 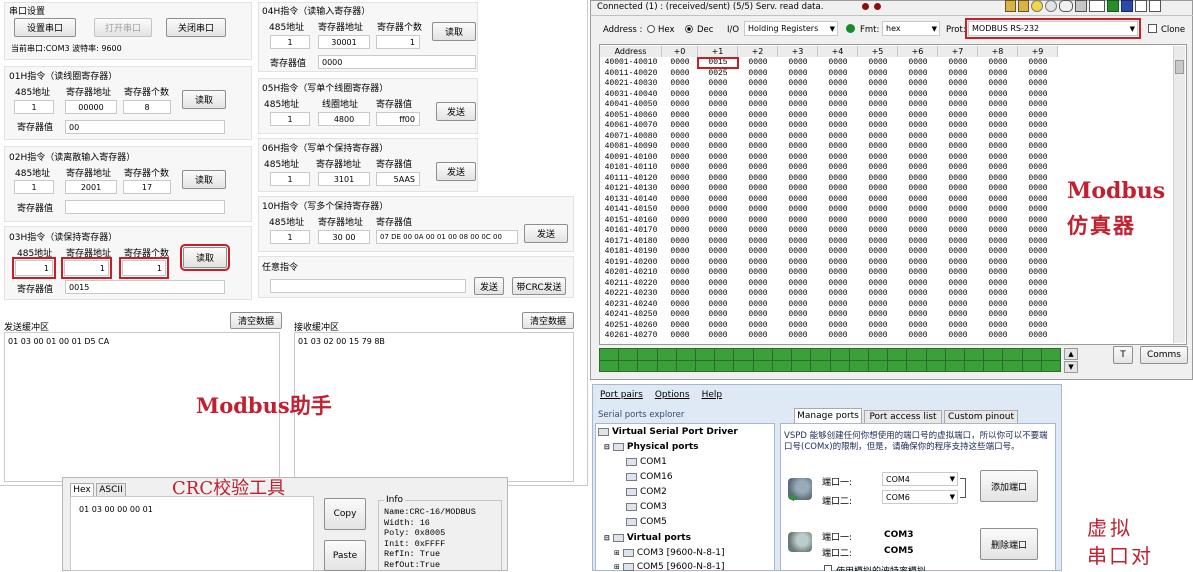 What do you see at coordinates (1053, 28) in the screenshot?
I see `prot-select: MODBUS RS-232 ▼` at bounding box center [1053, 28].